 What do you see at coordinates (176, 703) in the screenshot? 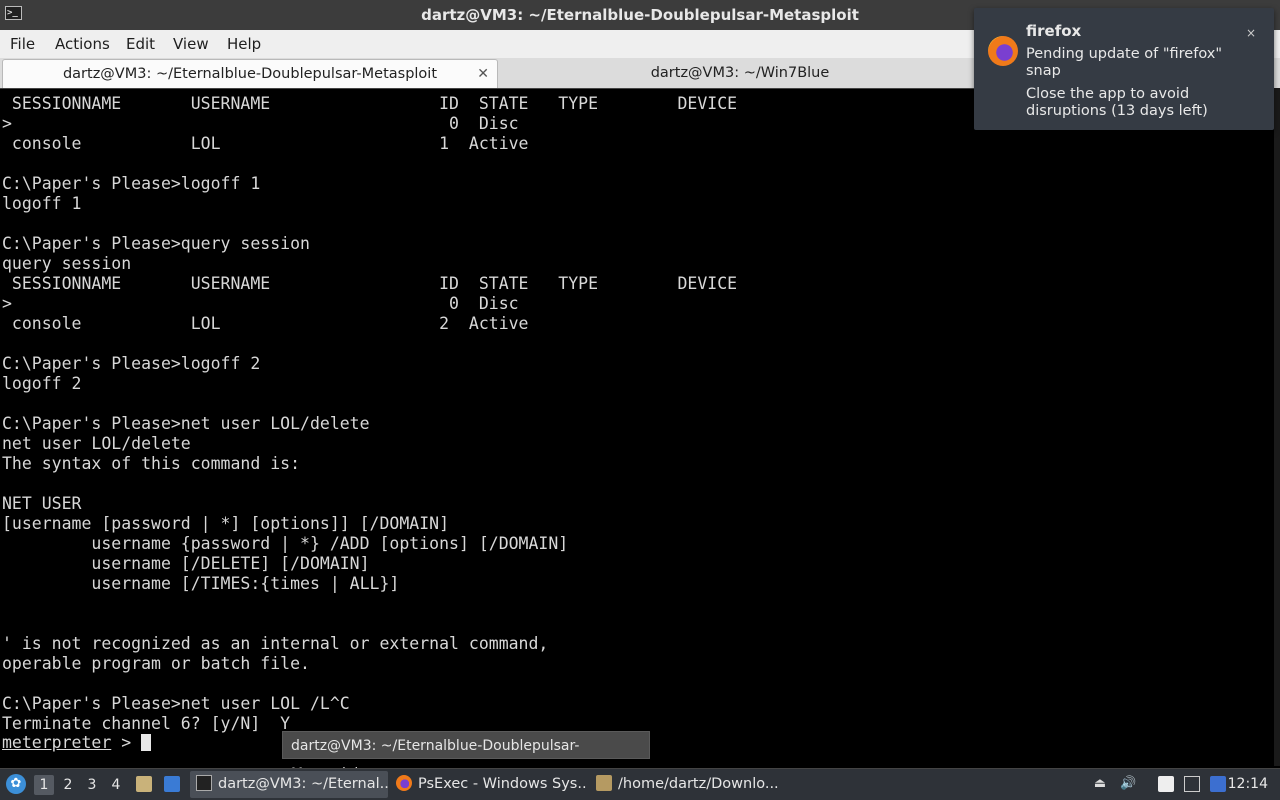
I see `terminal-line: C:\Paper's Please>net user LOL /L^C` at bounding box center [176, 703].